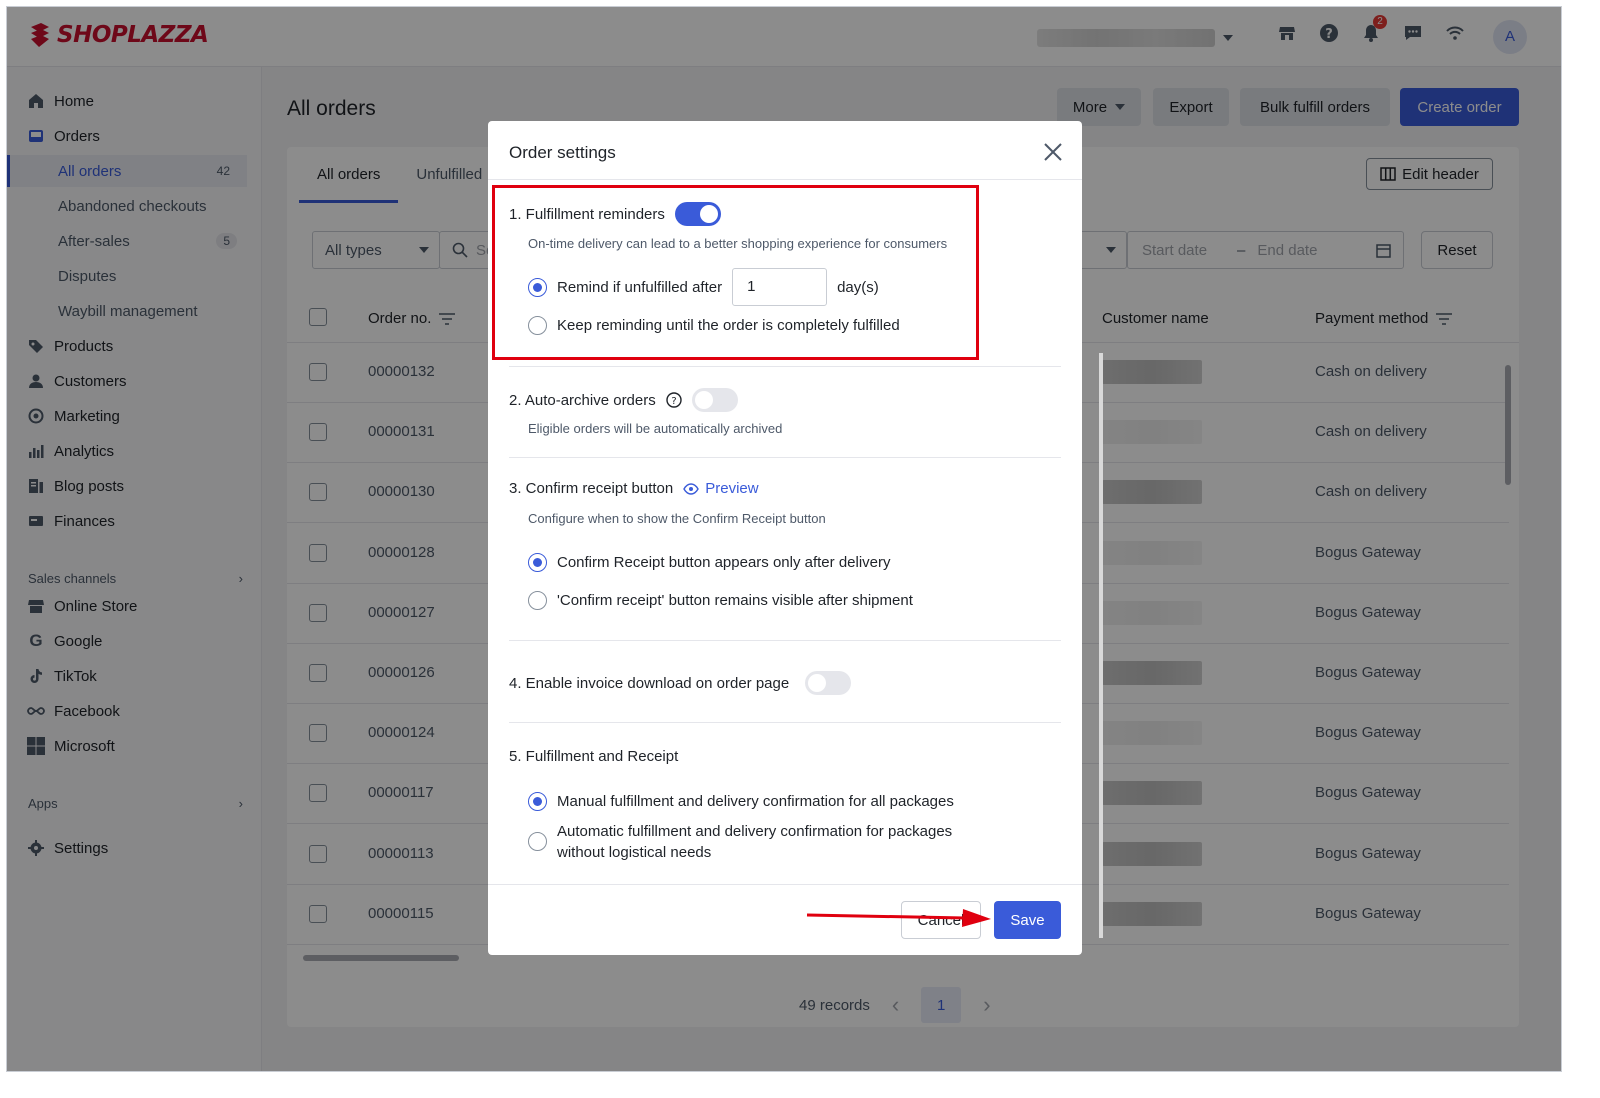 Image resolution: width=1600 pixels, height=1098 pixels. I want to click on invoice-download-toggle, so click(828, 683).